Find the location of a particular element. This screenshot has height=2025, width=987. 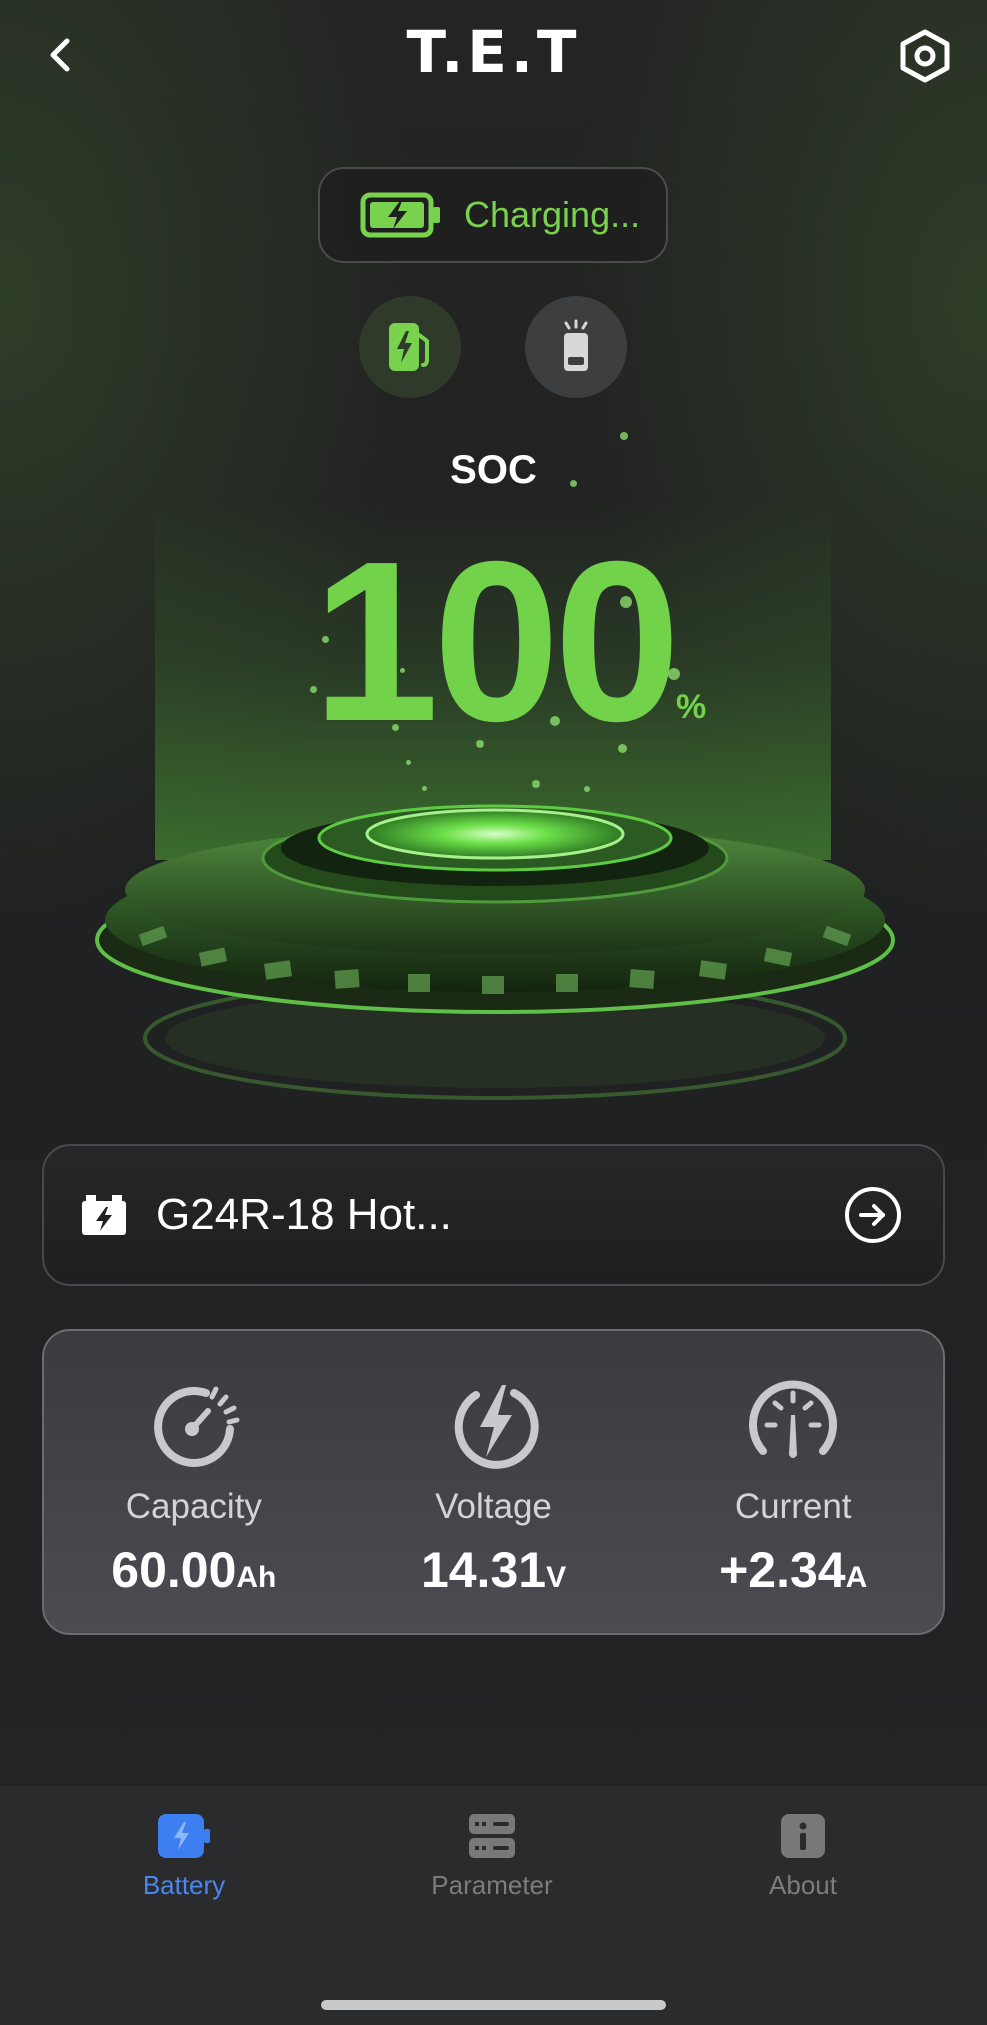

hexagon-settings-icon is located at coordinates (925, 56).